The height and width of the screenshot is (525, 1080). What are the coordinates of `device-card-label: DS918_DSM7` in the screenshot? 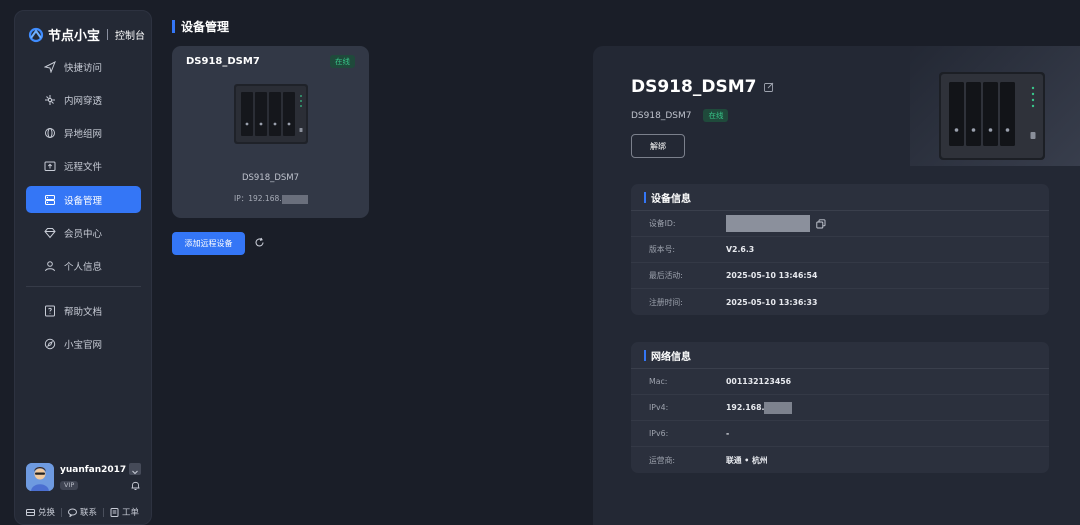 It's located at (270, 178).